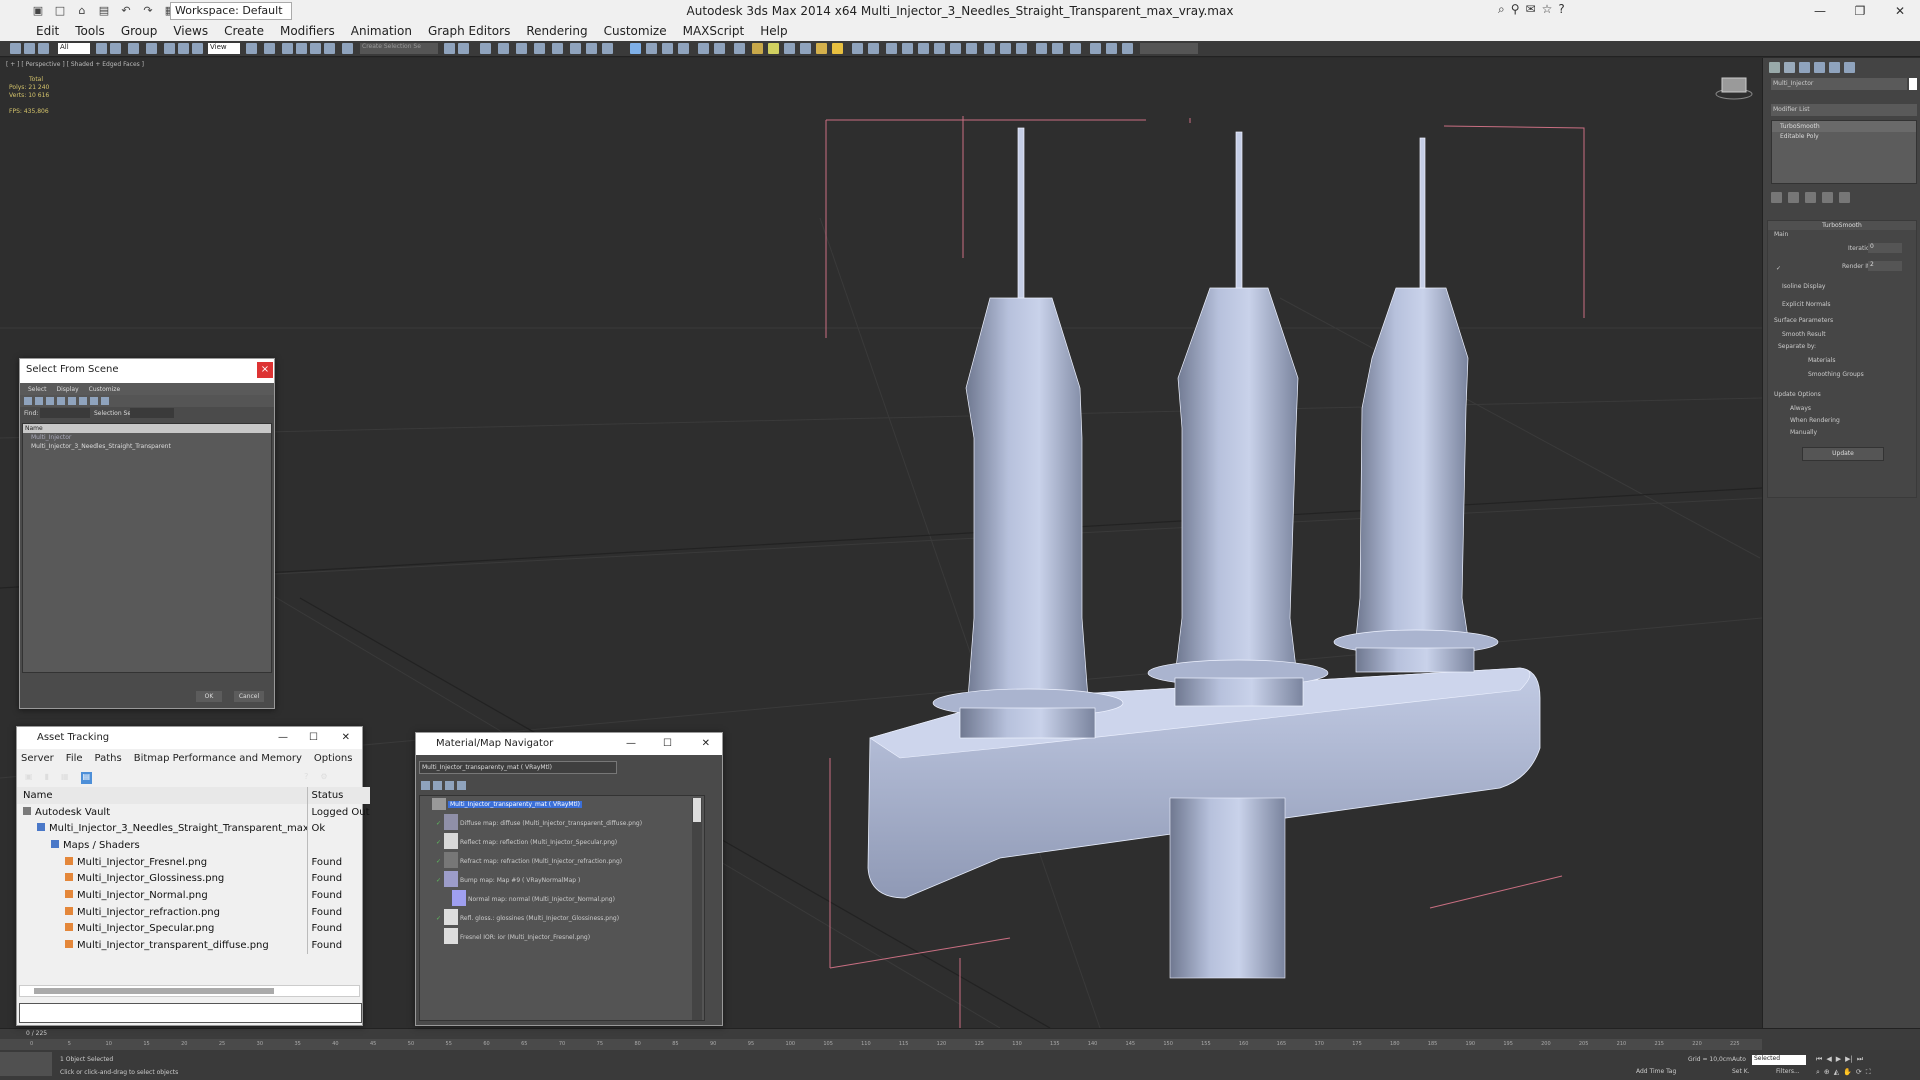 The height and width of the screenshot is (1080, 1920). I want to click on configure-modifier-sets-icon, so click(1844, 197).